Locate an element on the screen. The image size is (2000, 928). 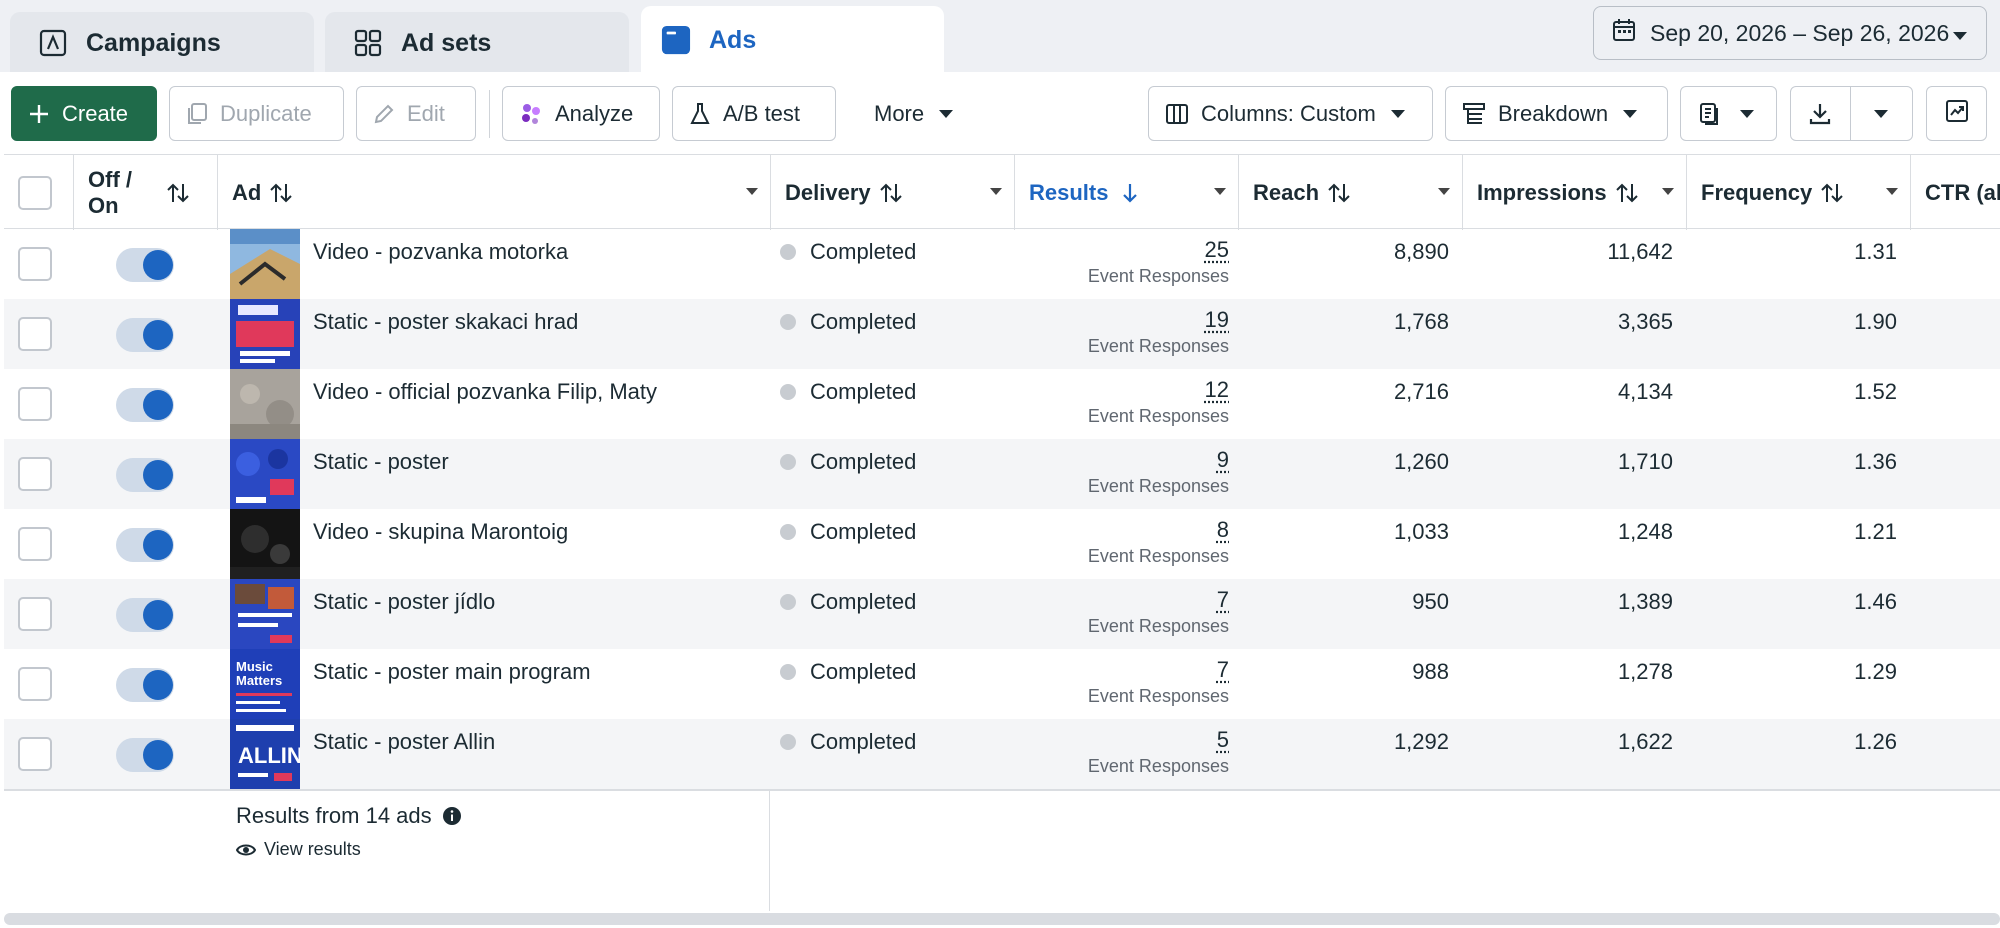
column-off-on: Off / On is located at coordinates (146, 192).